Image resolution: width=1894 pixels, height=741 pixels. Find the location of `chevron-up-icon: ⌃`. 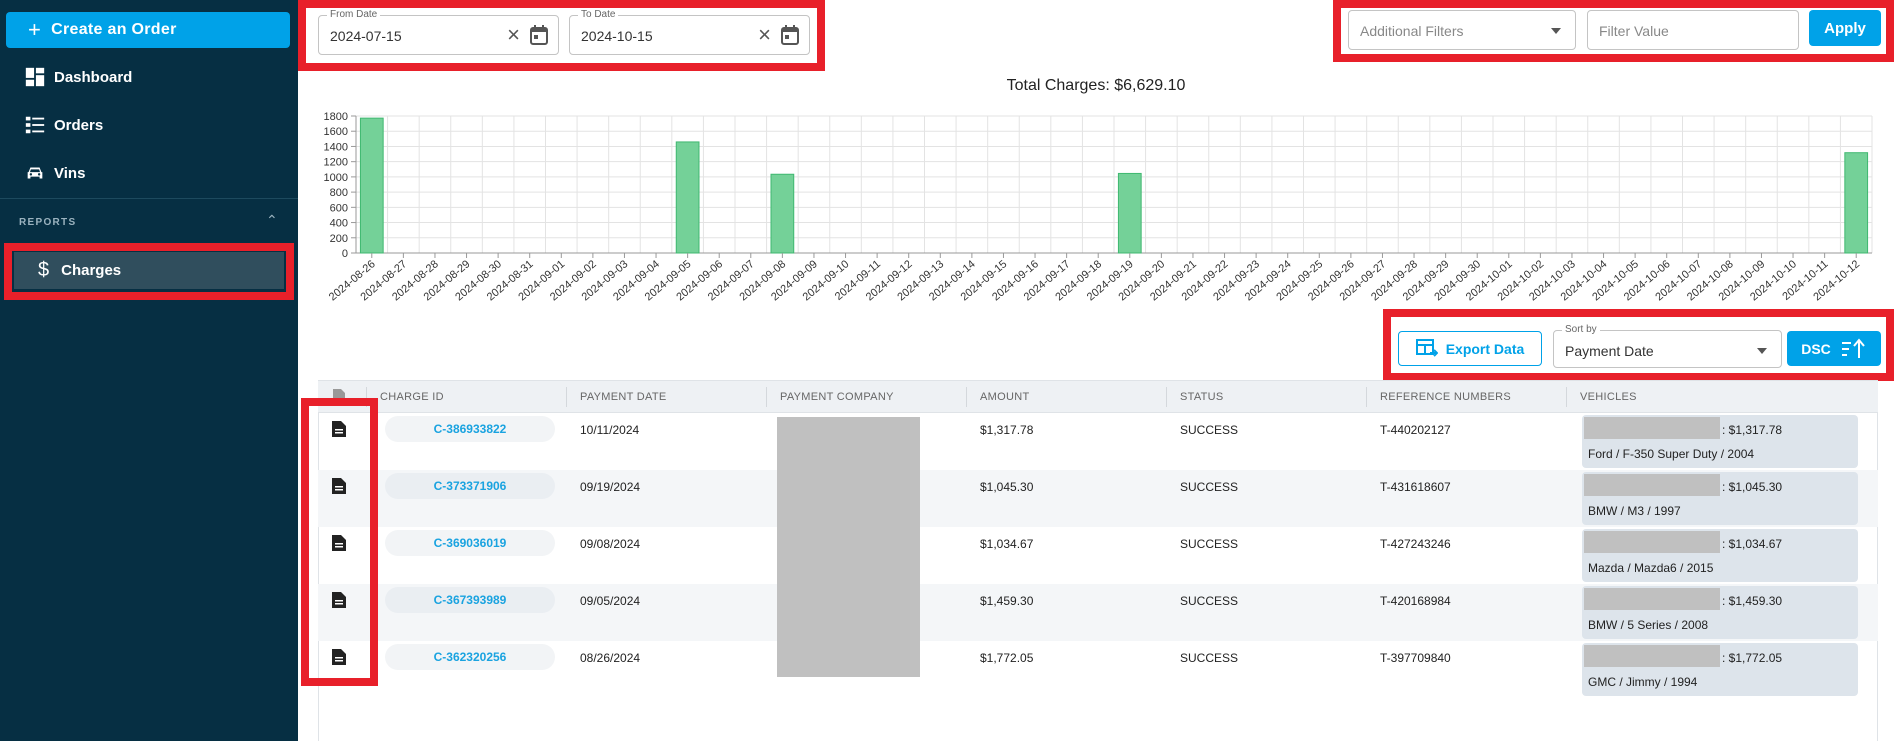

chevron-up-icon: ⌃ is located at coordinates (272, 220).